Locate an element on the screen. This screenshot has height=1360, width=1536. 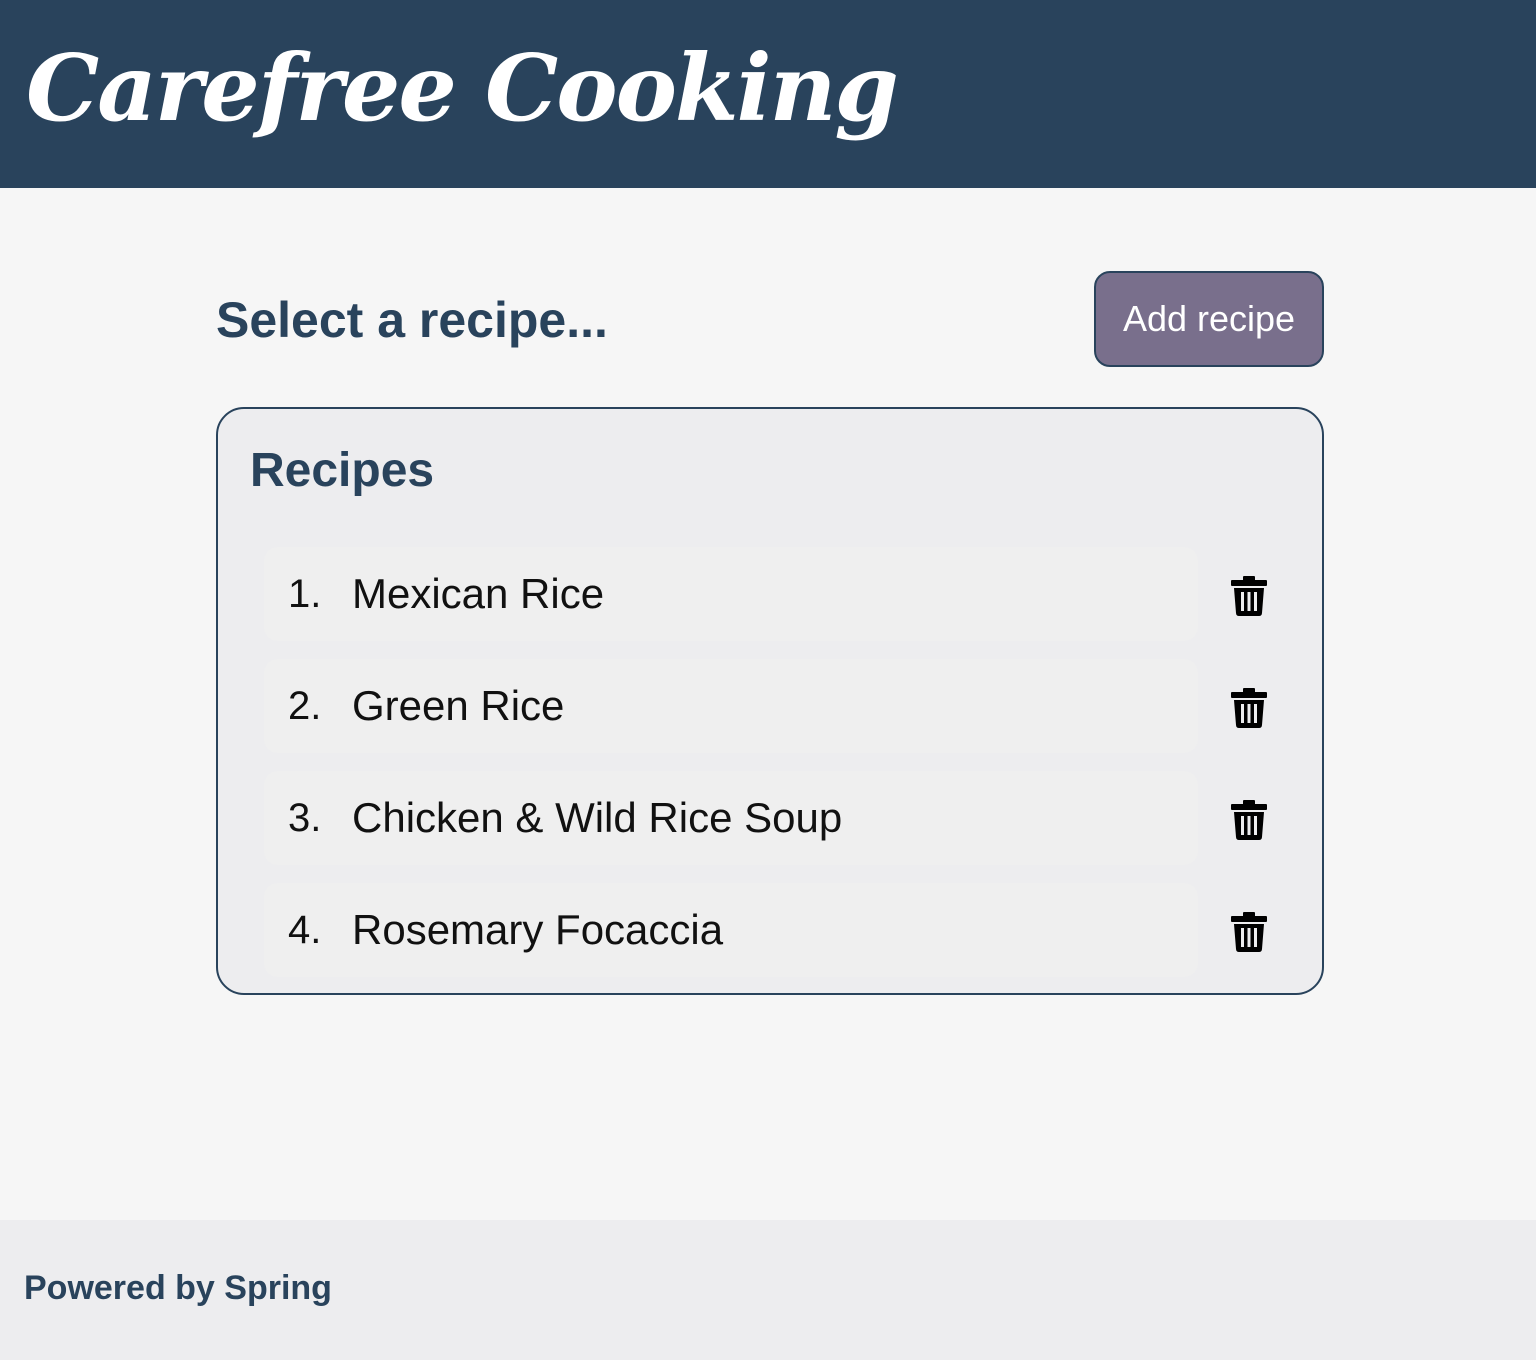
recipe-link: Mexican Rice is located at coordinates (478, 594).